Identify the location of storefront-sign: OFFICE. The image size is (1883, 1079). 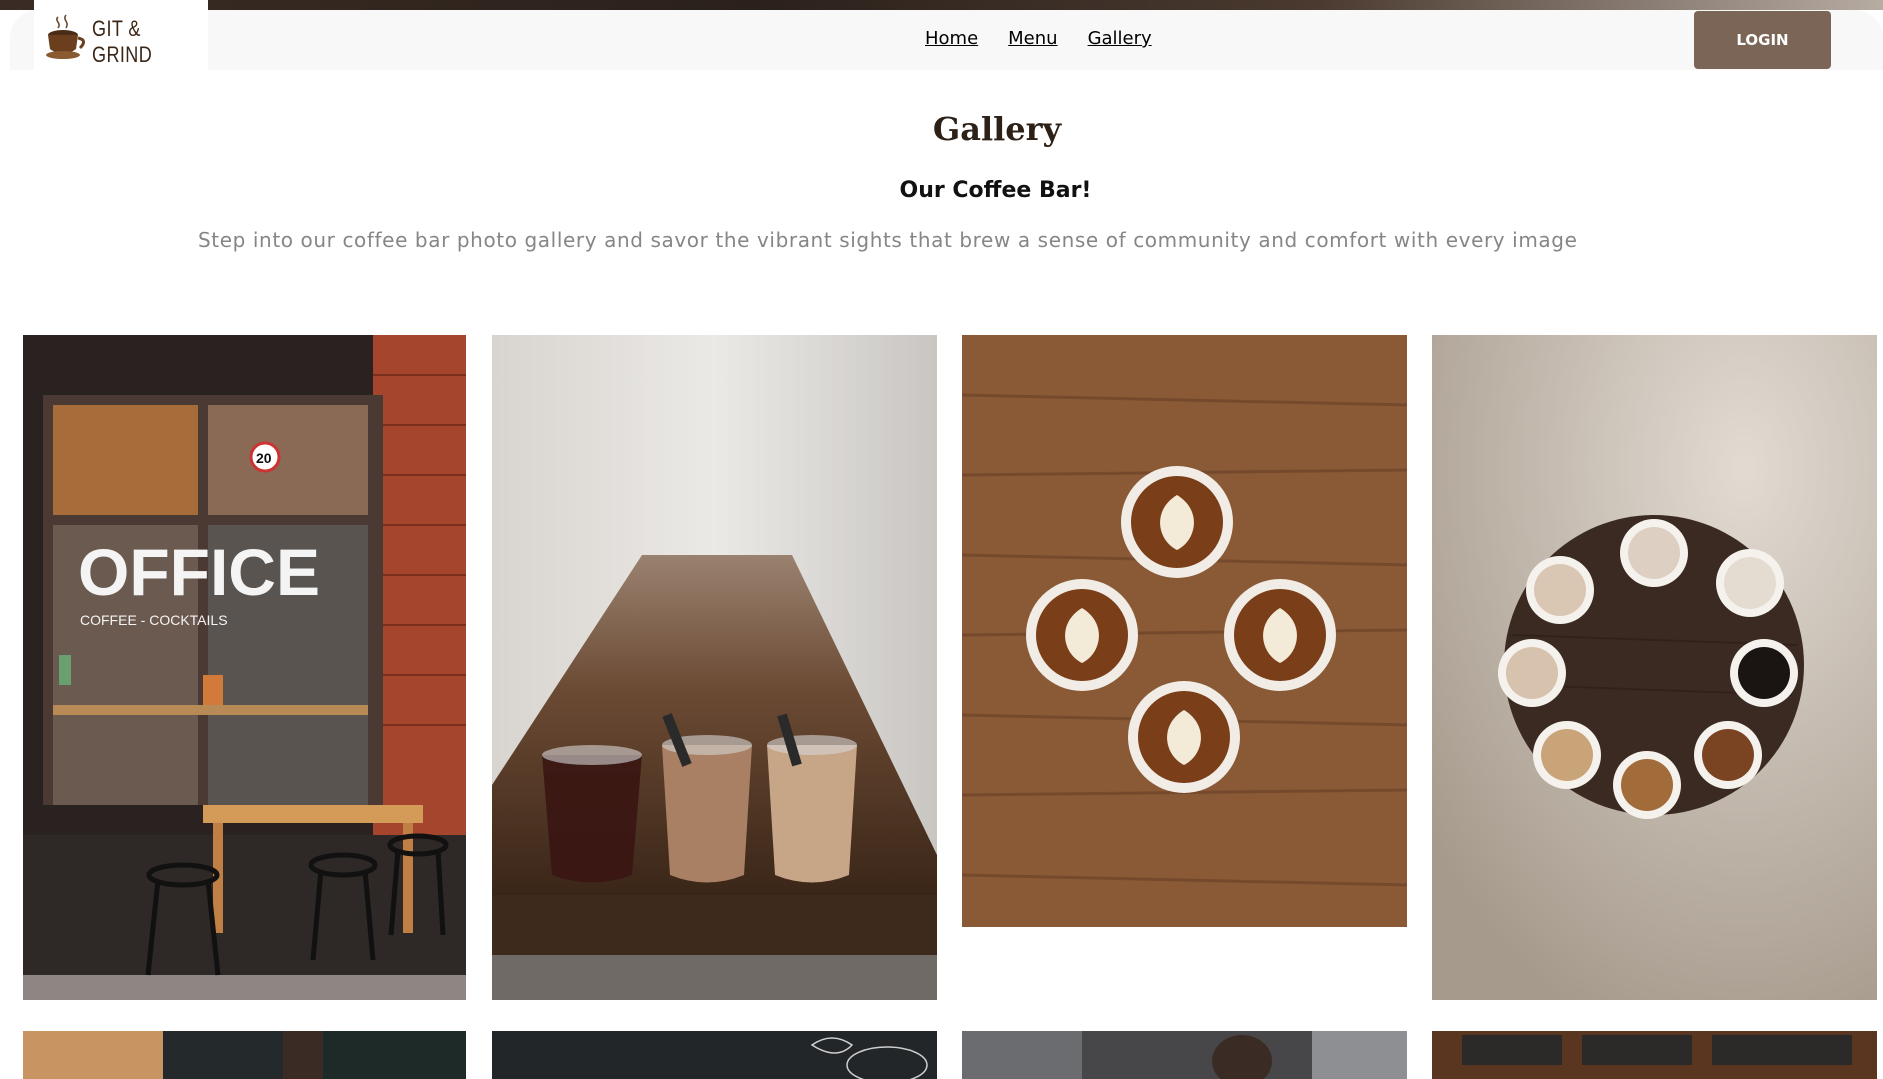
(199, 572).